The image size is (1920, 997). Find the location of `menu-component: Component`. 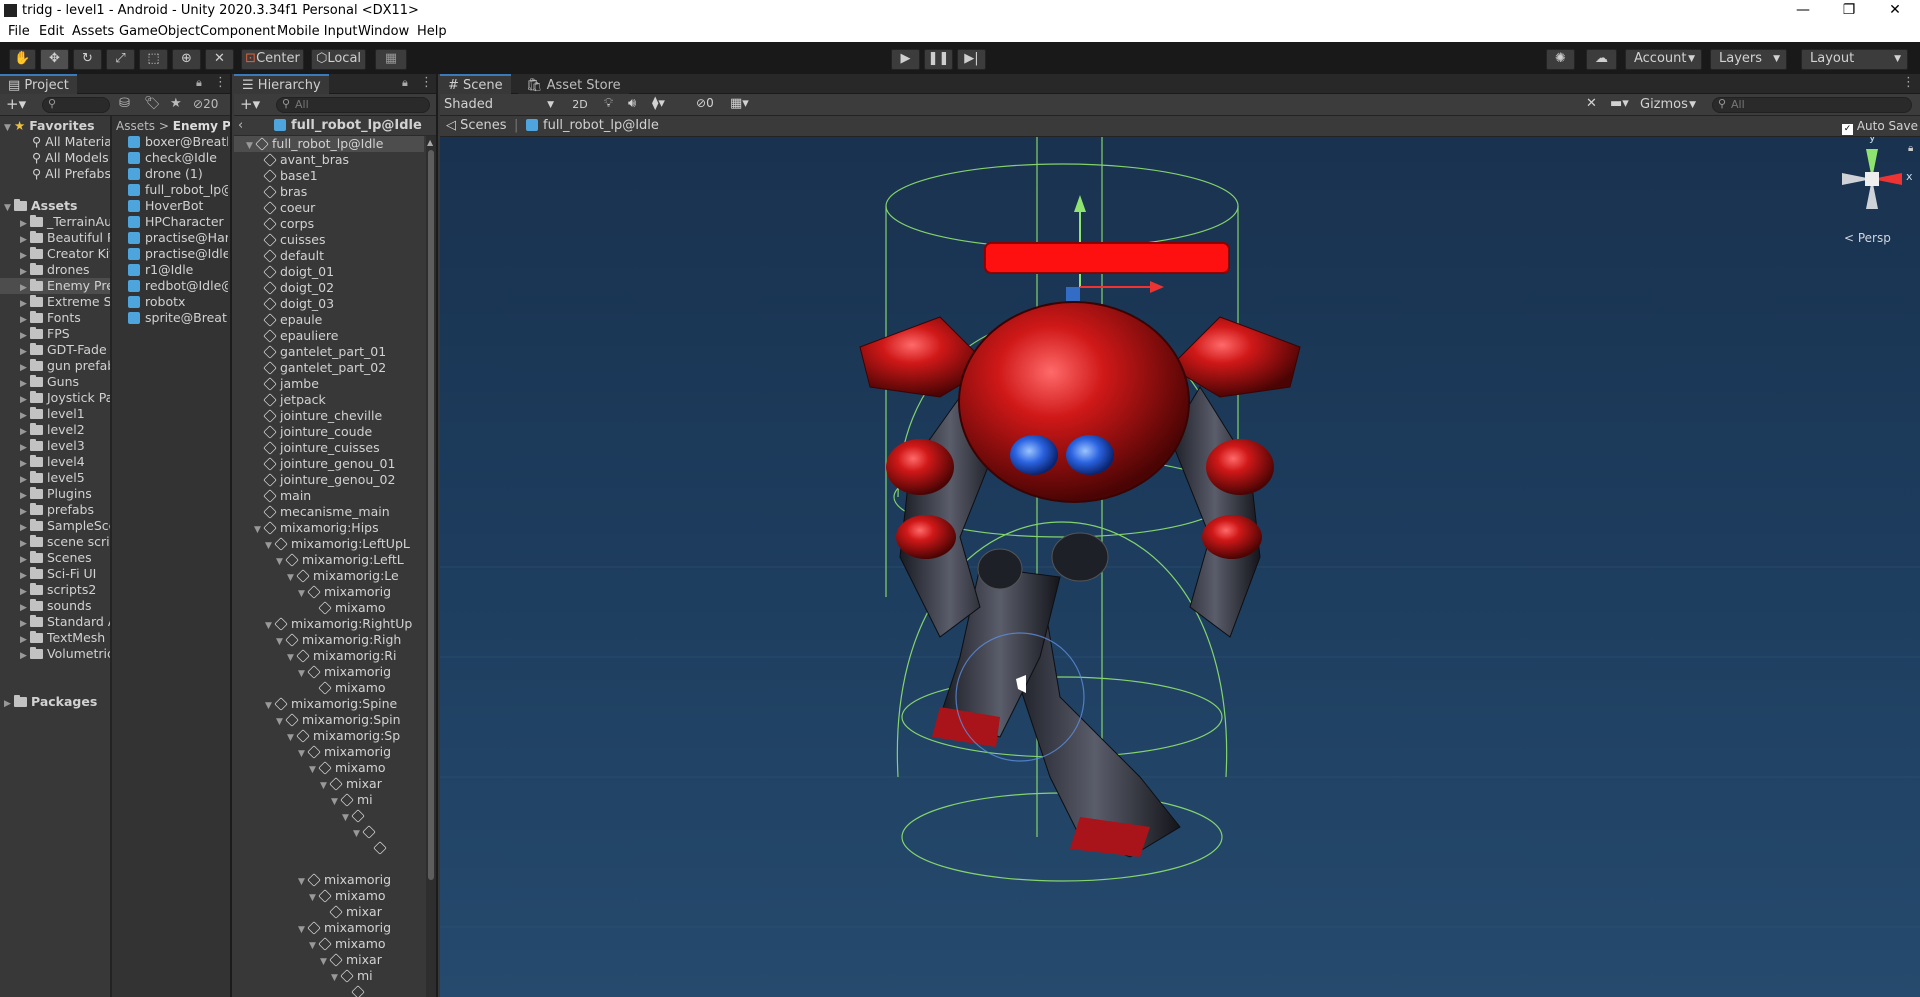

menu-component: Component is located at coordinates (237, 31).